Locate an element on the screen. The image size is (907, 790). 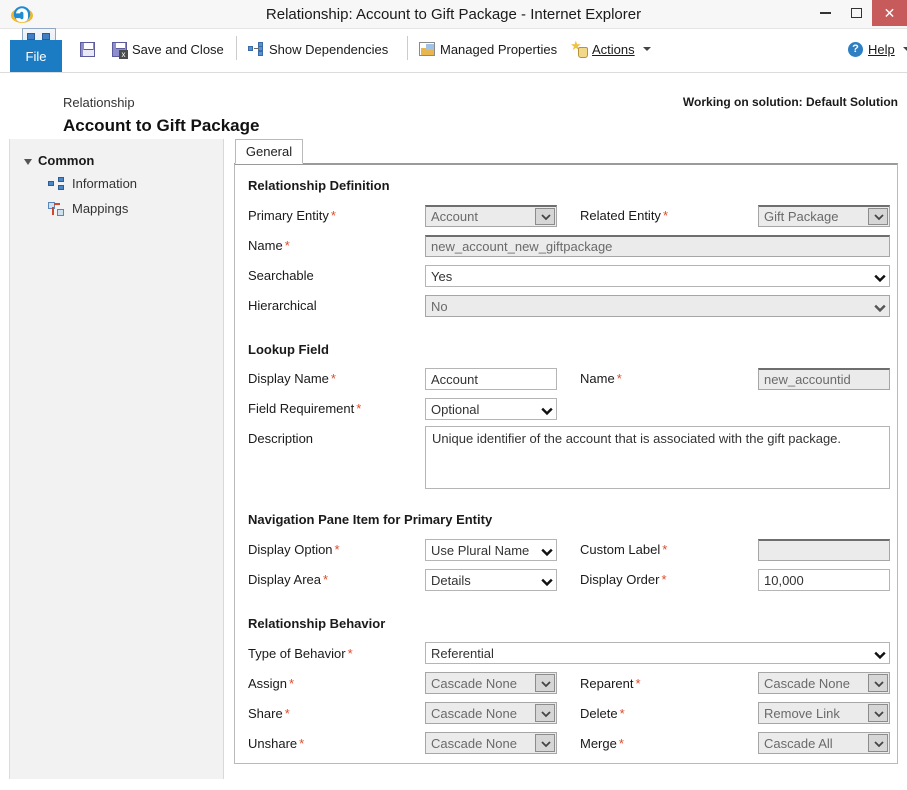
lookup-name-value: new_accountid is located at coordinates (807, 379).